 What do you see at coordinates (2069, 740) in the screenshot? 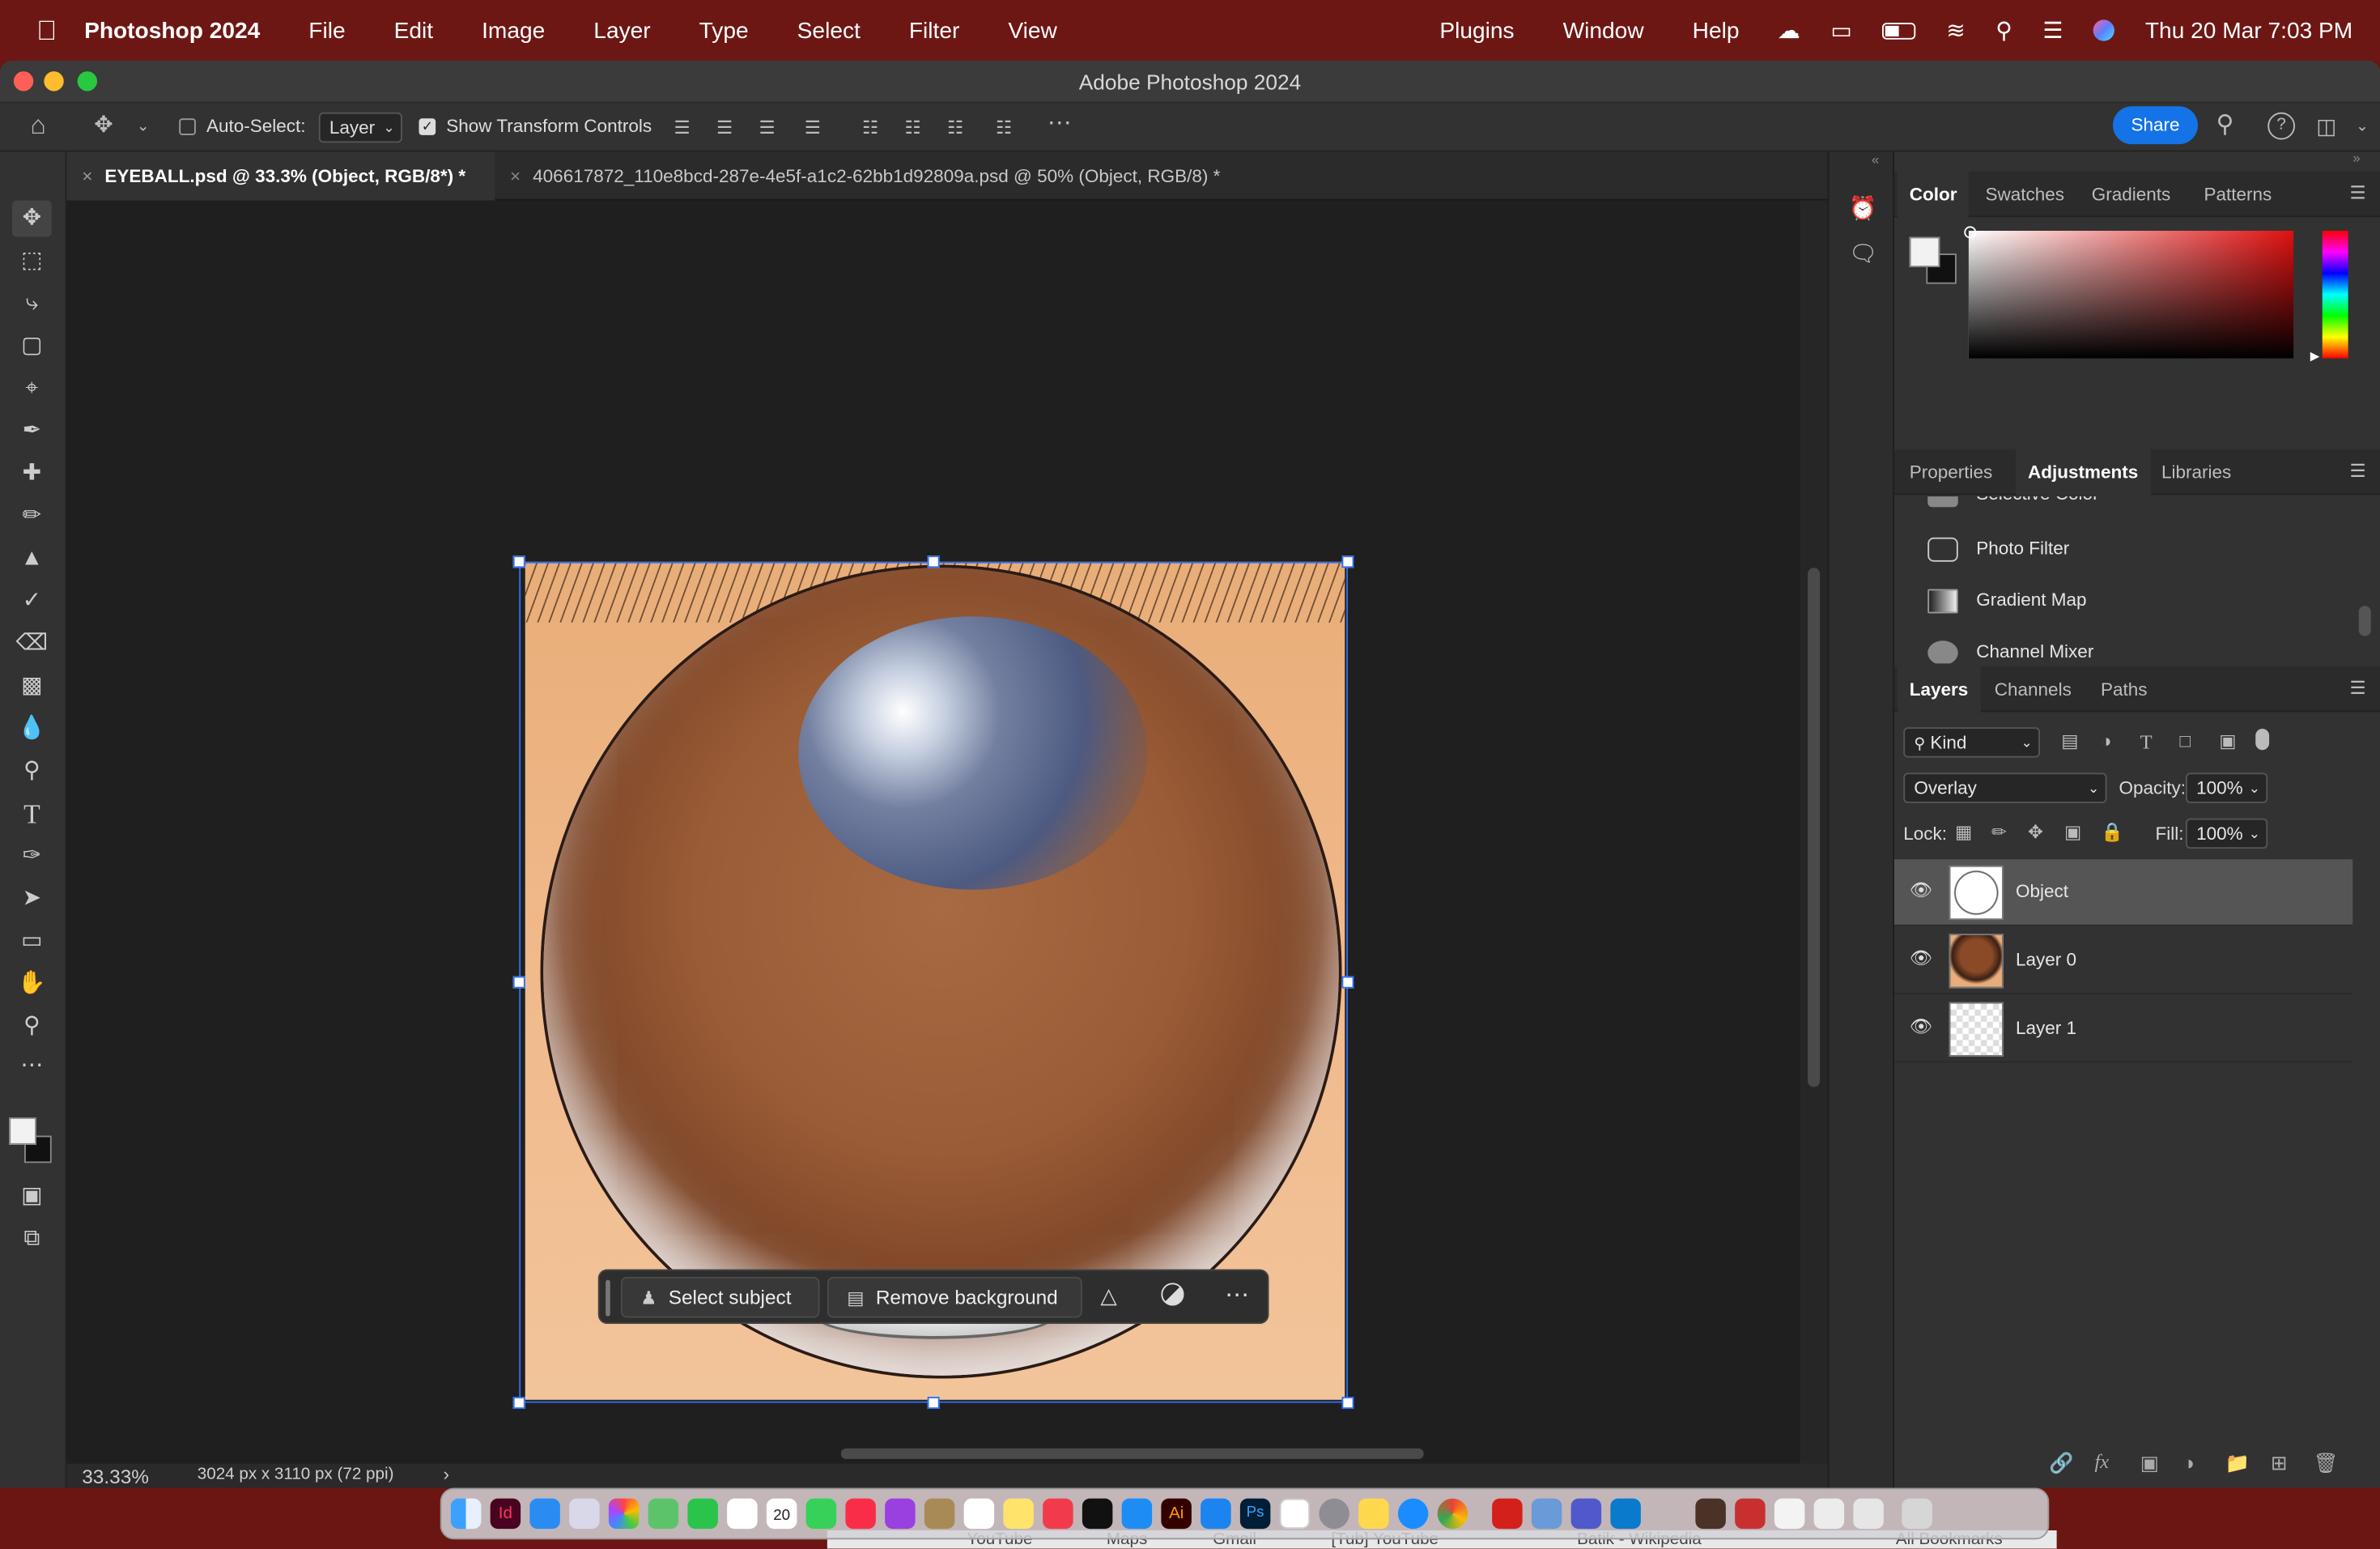
I see `filter-pixel-icon: ▤` at bounding box center [2069, 740].